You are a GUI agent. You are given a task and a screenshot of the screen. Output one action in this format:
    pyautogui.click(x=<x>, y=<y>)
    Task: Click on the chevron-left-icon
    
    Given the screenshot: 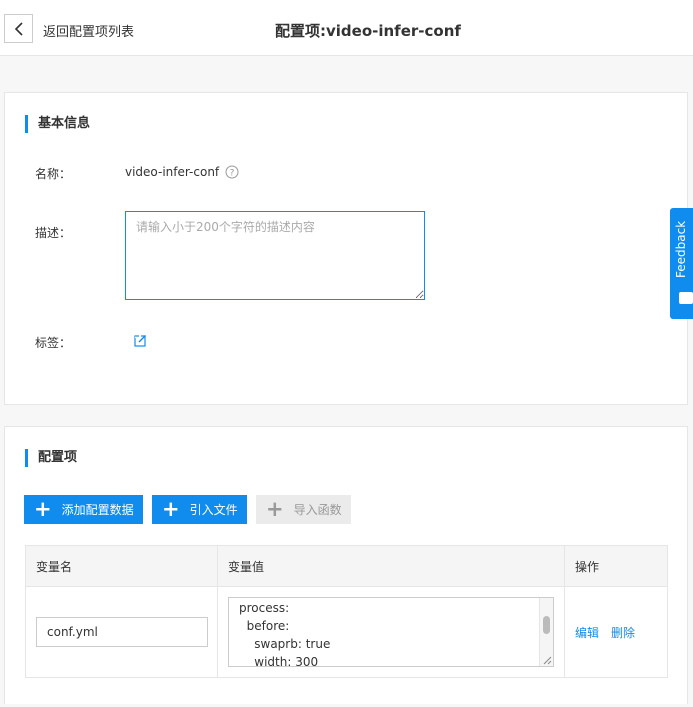 What is the action you would take?
    pyautogui.click(x=18, y=28)
    